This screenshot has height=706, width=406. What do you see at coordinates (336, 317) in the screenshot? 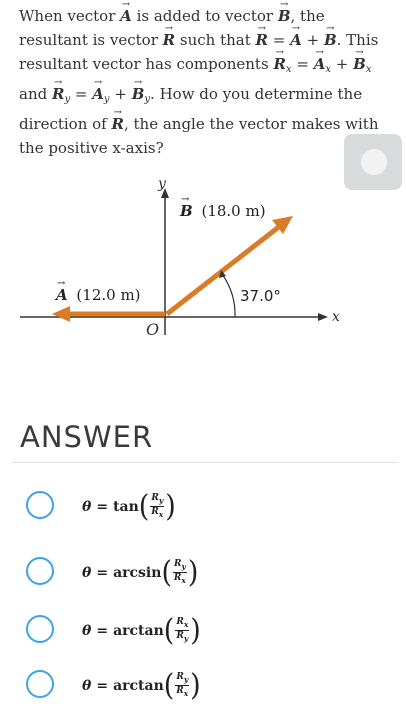
I see `x-axis-label: x` at bounding box center [336, 317].